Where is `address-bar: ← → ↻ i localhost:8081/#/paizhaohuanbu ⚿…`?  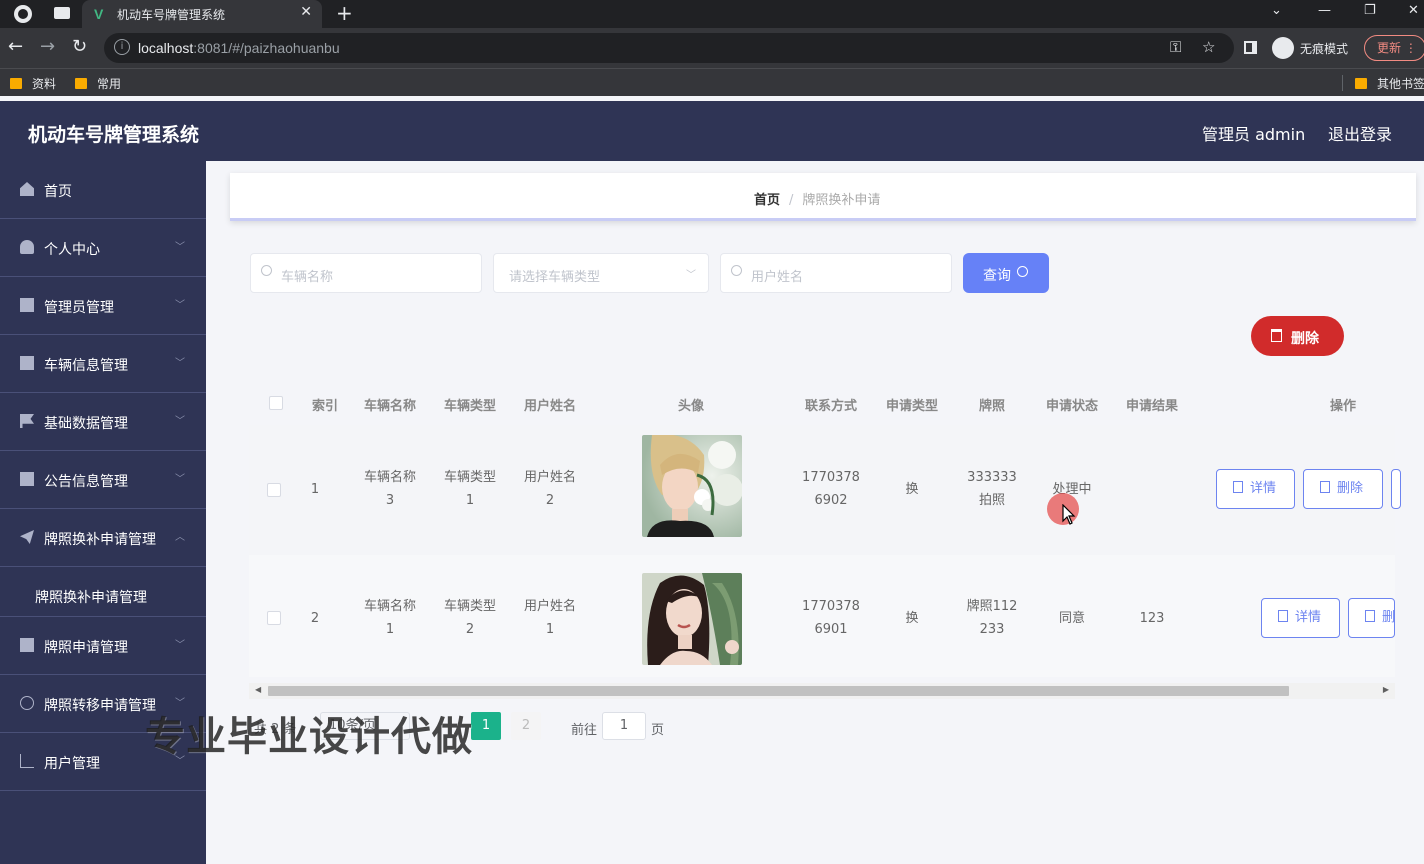
address-bar: ← → ↻ i localhost:8081/#/paizhaohuanbu ⚿… is located at coordinates (712, 48).